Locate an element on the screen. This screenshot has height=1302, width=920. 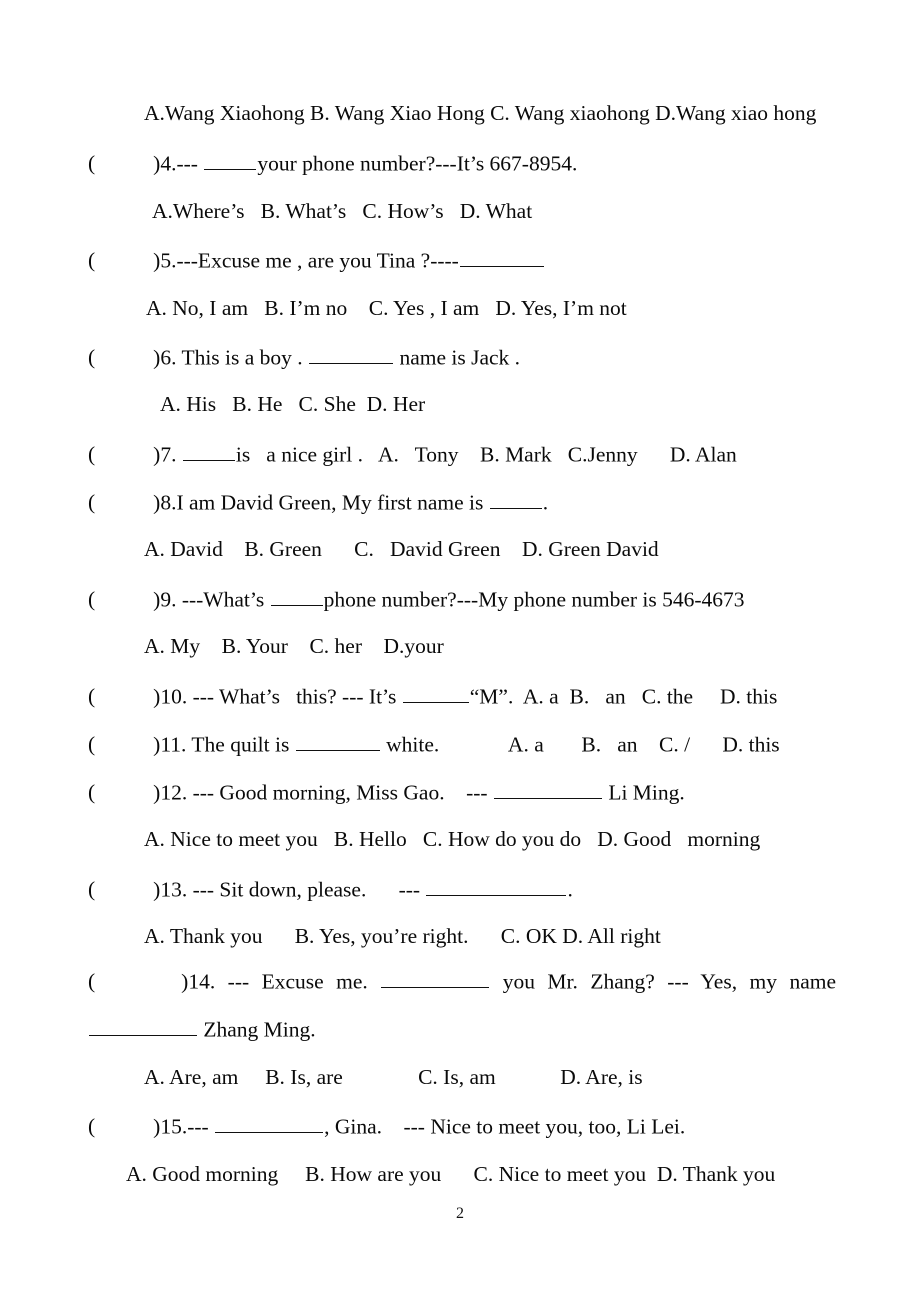
question-6-options: A. His B. He C. She D. Her is located at coordinates (293, 404).